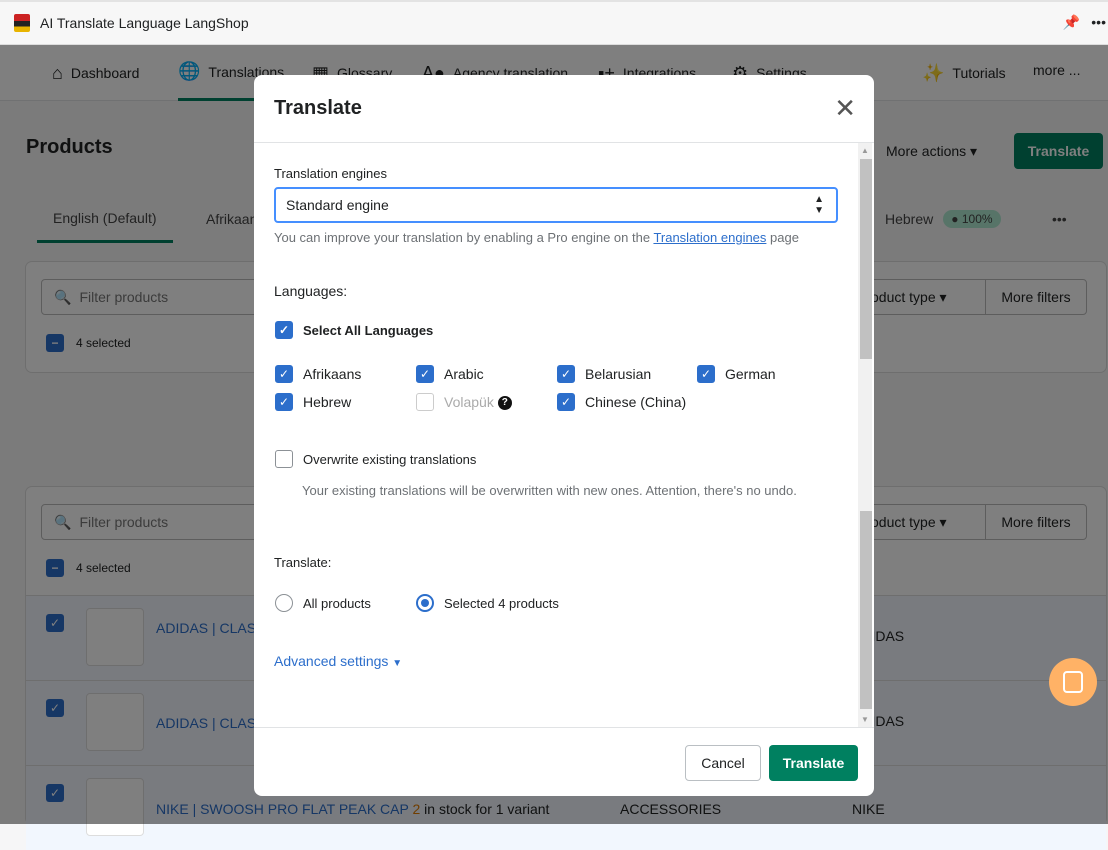 The width and height of the screenshot is (1108, 850). I want to click on radio-selected-icon, so click(425, 603).